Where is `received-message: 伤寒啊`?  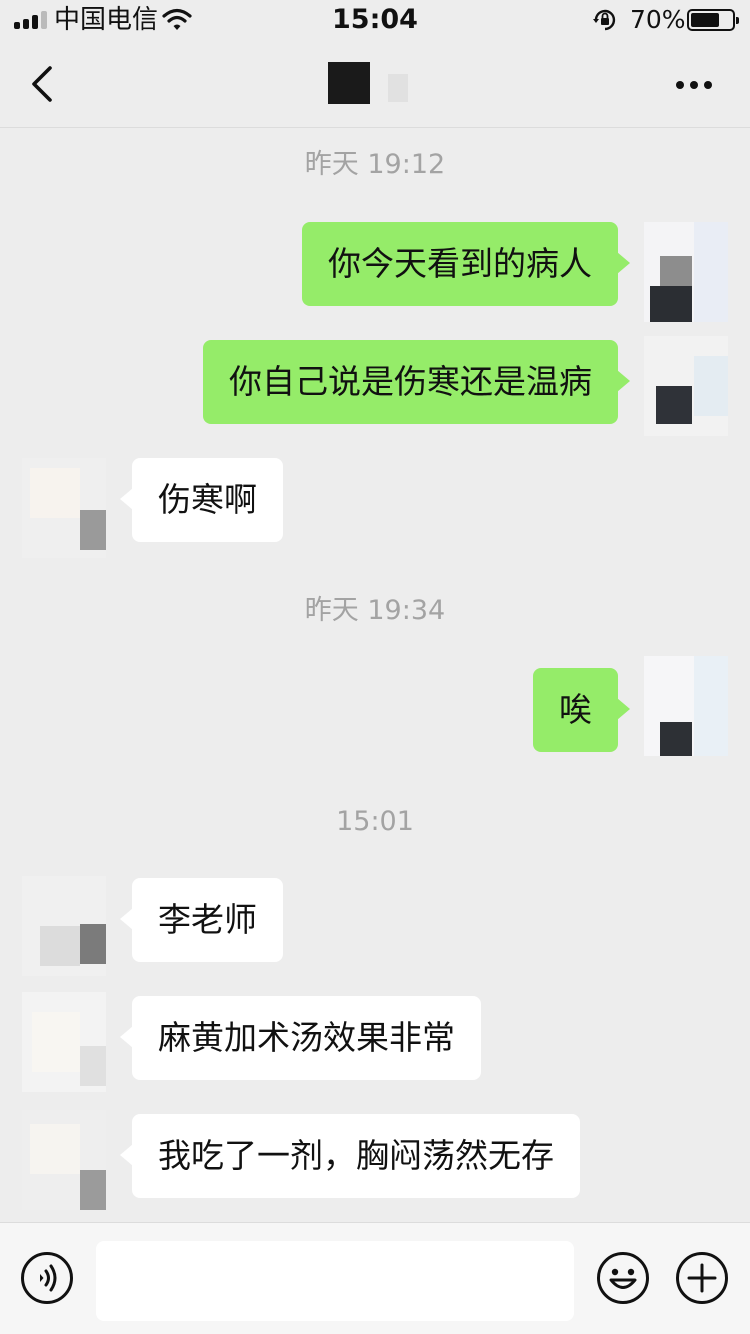
received-message: 伤寒啊 is located at coordinates (201, 500).